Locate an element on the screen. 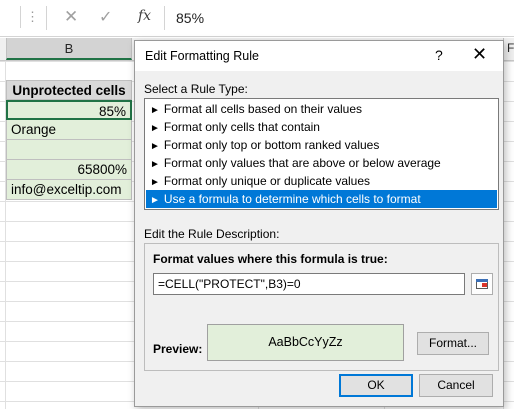 Image resolution: width=514 pixels, height=409 pixels. rule-type-item: ► Format all cells based on their values is located at coordinates (321, 109).